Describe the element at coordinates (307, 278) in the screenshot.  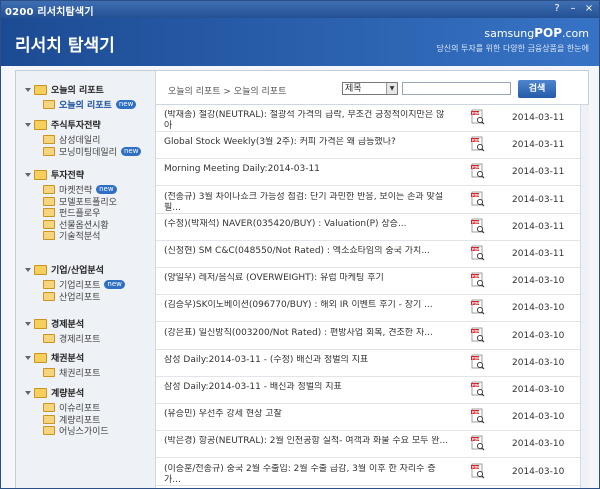
I see `report-title-link: (양일우) 레저/음식료 (OVERWEIGHT): 유럽 마케팅 후기` at that location.